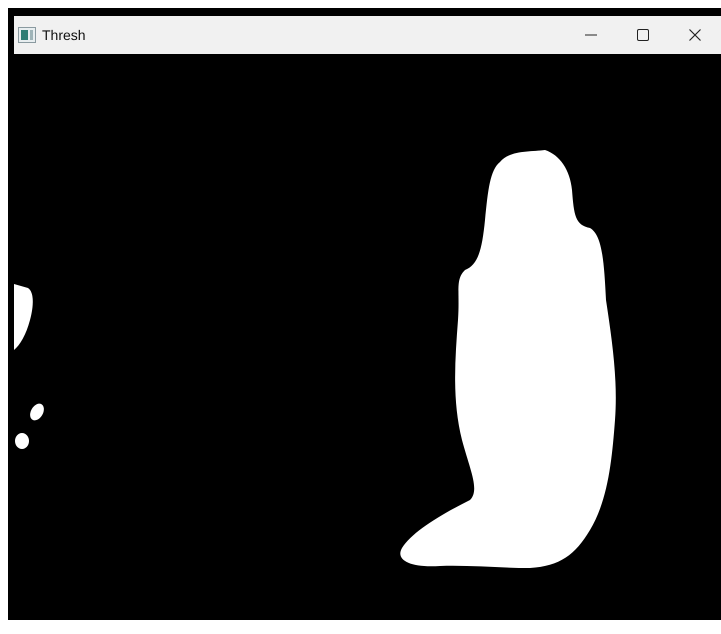 This screenshot has width=721, height=634. Describe the element at coordinates (27, 35) in the screenshot. I see `app-icon` at that location.